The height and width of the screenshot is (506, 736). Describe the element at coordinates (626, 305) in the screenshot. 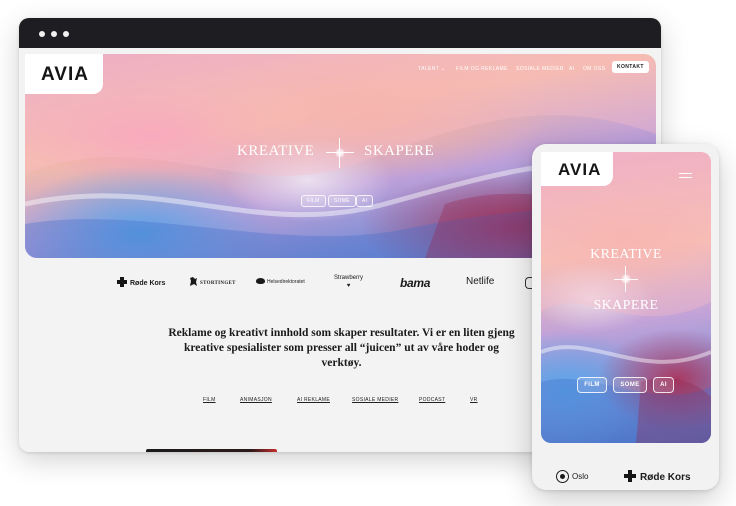

I see `mobile-hero-title-bottom: SKAPERE` at that location.